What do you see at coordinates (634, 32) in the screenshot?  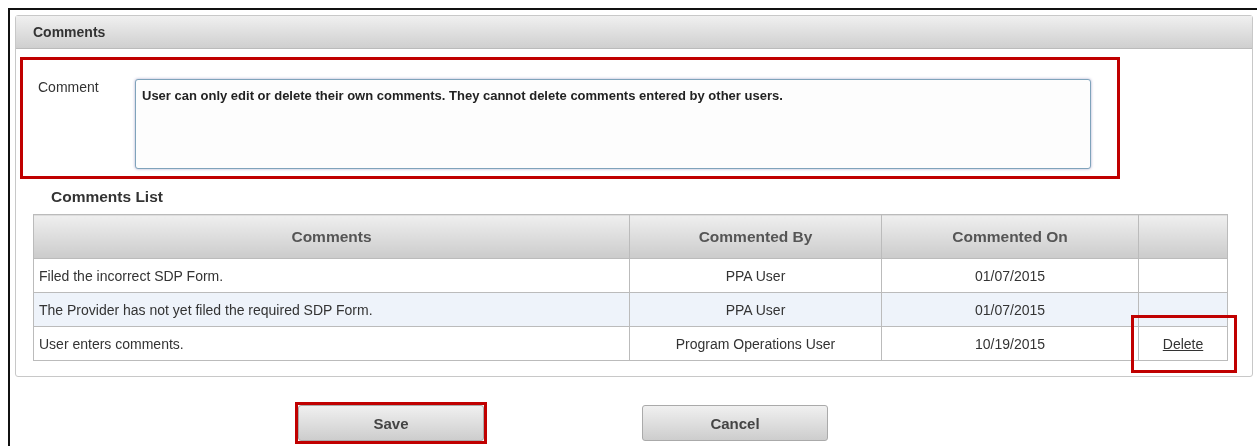 I see `panel-header: Comments` at bounding box center [634, 32].